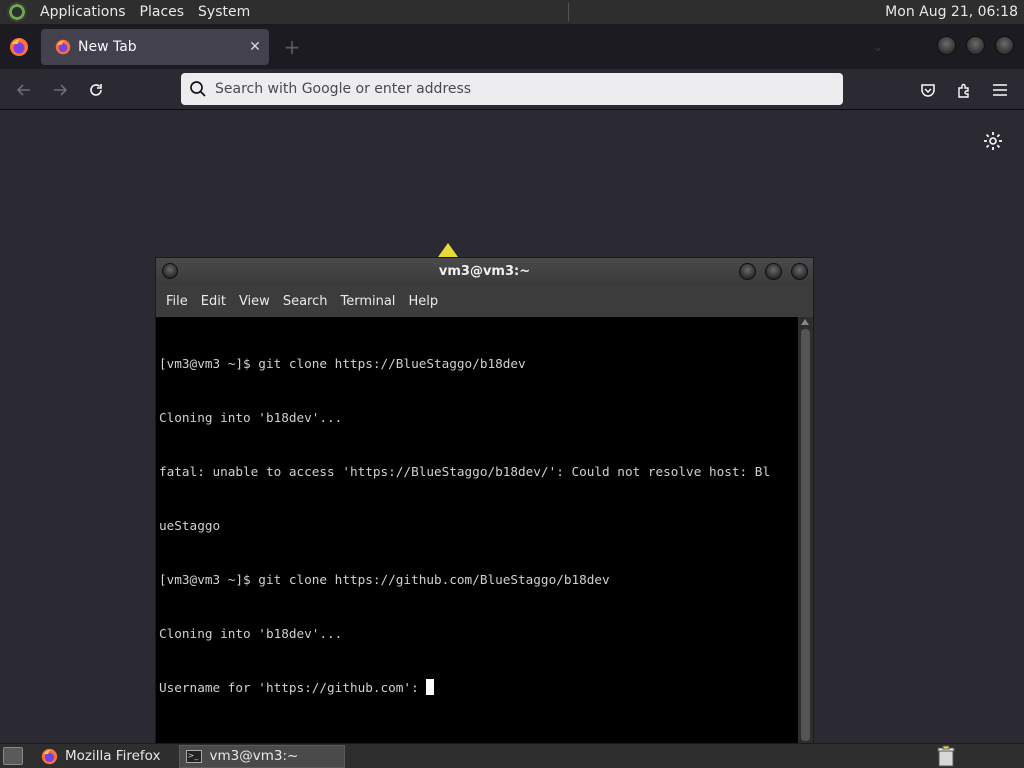 The width and height of the screenshot is (1024, 768). What do you see at coordinates (478, 688) in the screenshot?
I see `terminal-prompt-line: Username for 'https://github.com':` at bounding box center [478, 688].